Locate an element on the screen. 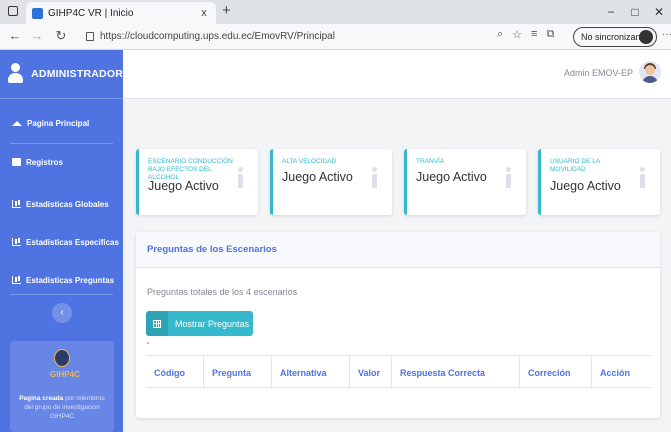  favicon-icon is located at coordinates (37, 13).